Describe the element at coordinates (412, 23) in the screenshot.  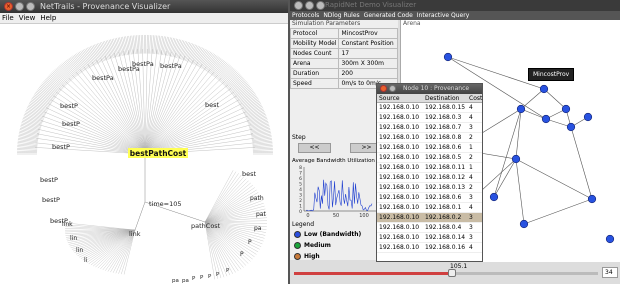
I see `arena-label: Arena` at that location.